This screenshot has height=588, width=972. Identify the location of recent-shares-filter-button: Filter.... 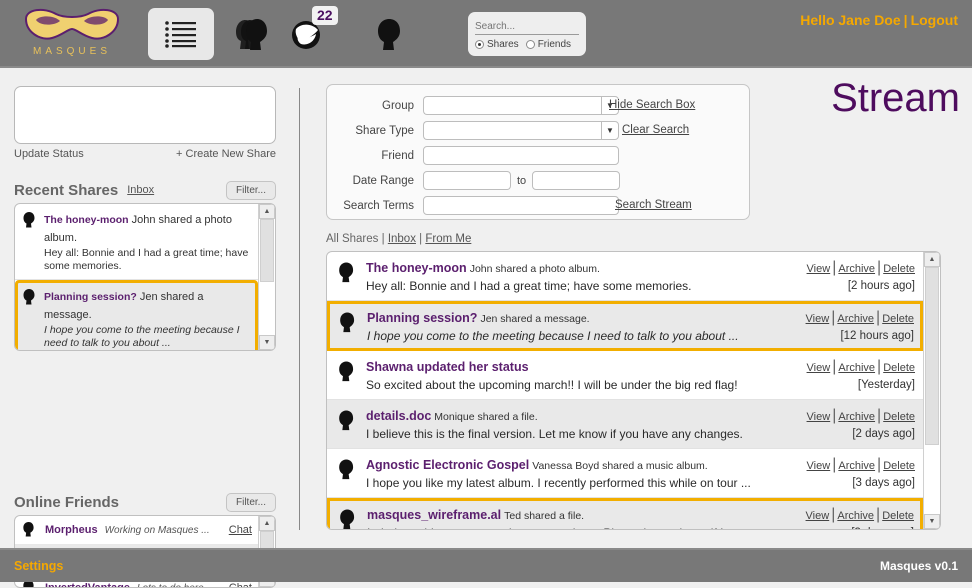
(250, 190).